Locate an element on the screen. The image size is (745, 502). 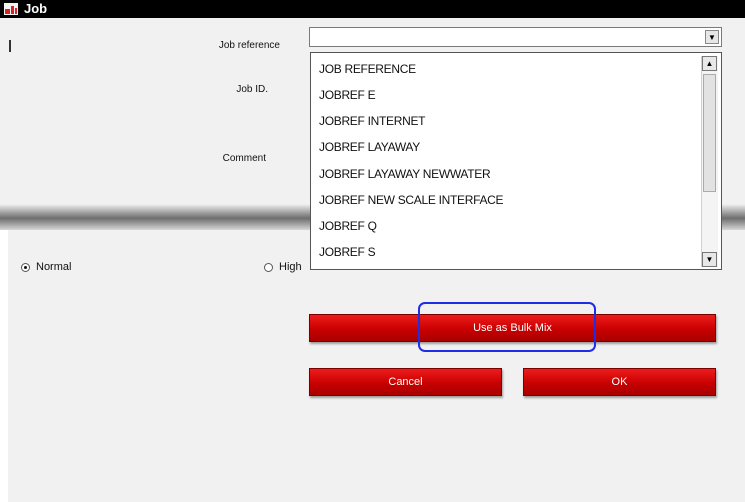
job-id-label: Job ID. is located at coordinates (252, 89).